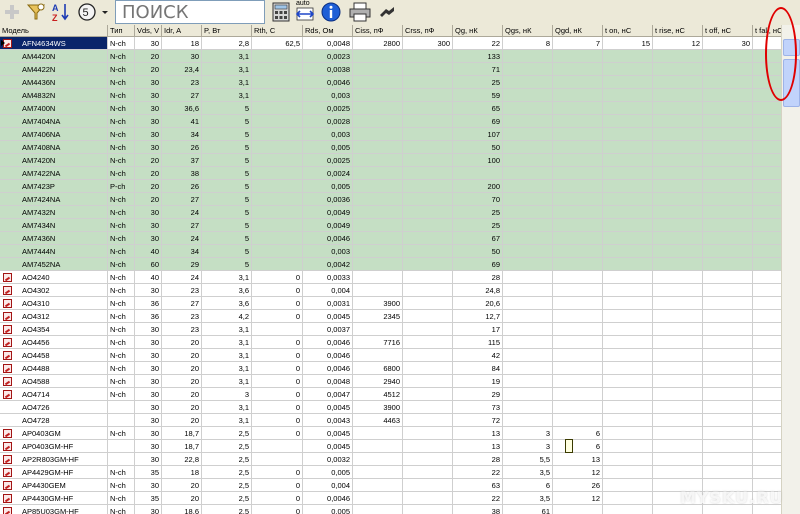 The image size is (800, 514). Describe the element at coordinates (328, 31) in the screenshot. I see `column-header-rds: Rds, Ом` at that location.